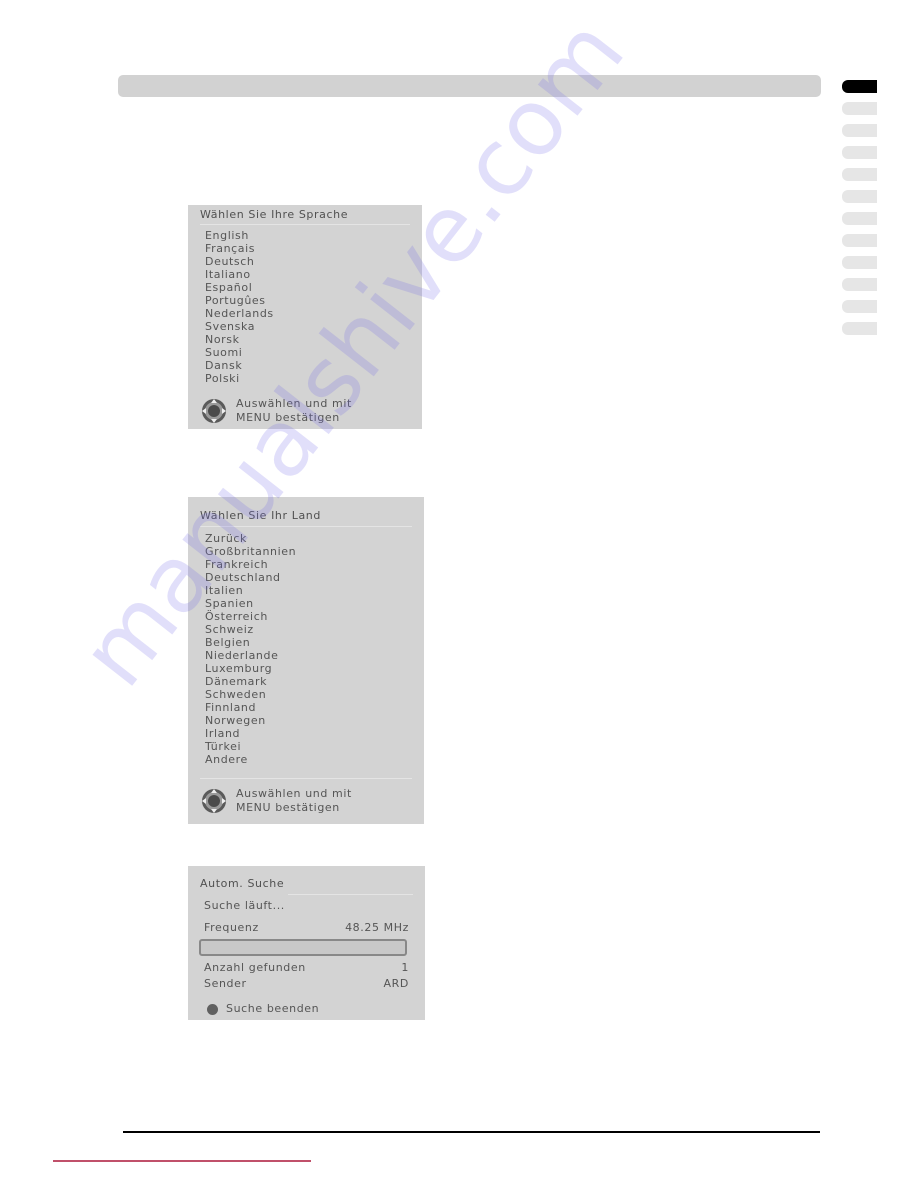  What do you see at coordinates (250, 590) in the screenshot?
I see `country-item: Italien` at bounding box center [250, 590].